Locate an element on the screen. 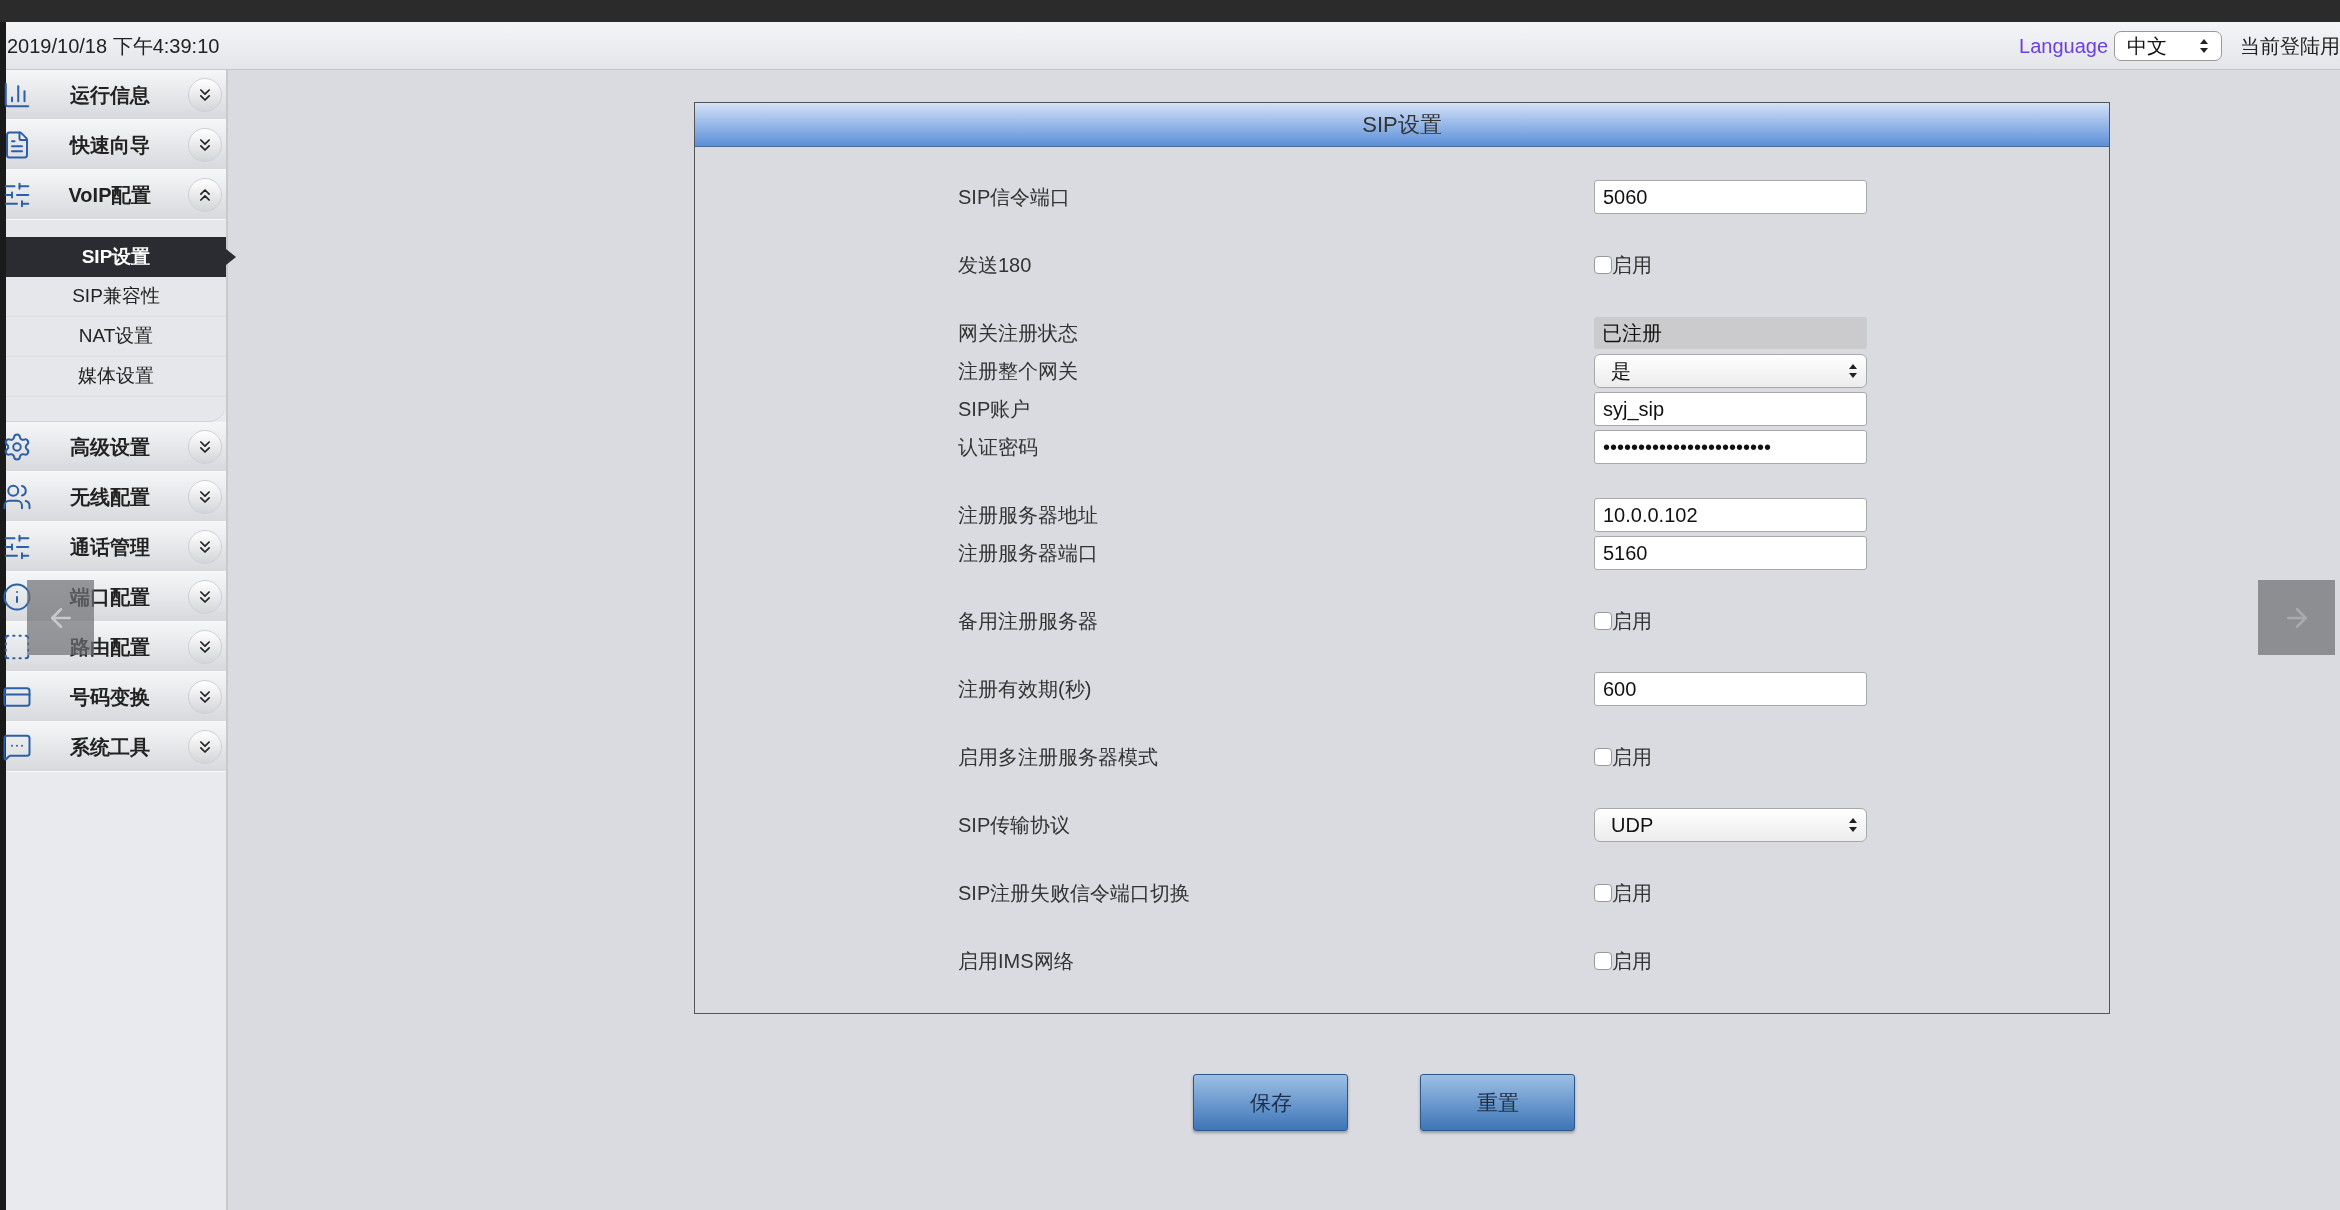 This screenshot has width=2340, height=1210. field-label: SIP信令端口 is located at coordinates (1014, 197).